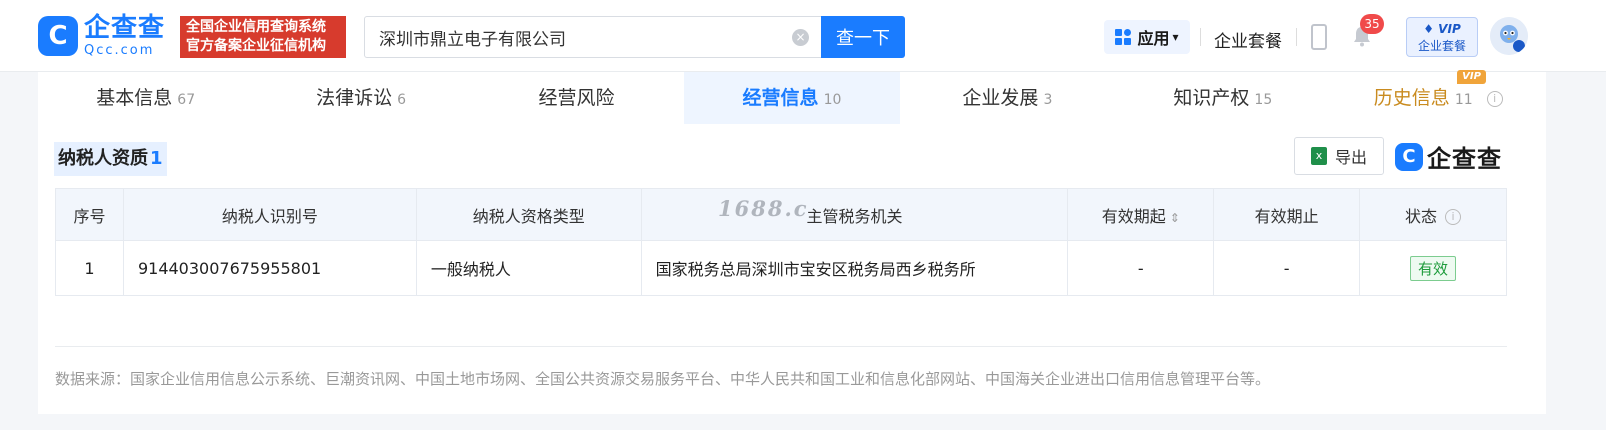  Describe the element at coordinates (576, 98) in the screenshot. I see `tab-business-risk: 经营风险` at that location.